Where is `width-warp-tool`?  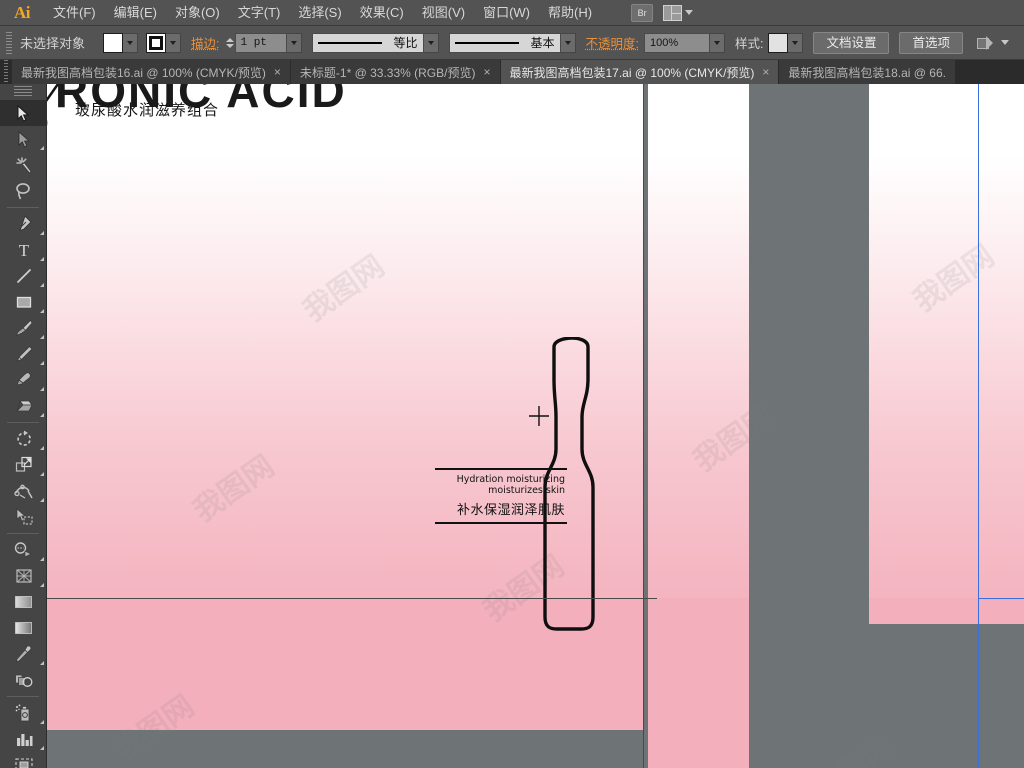
width-warp-tool is located at coordinates (23, 491).